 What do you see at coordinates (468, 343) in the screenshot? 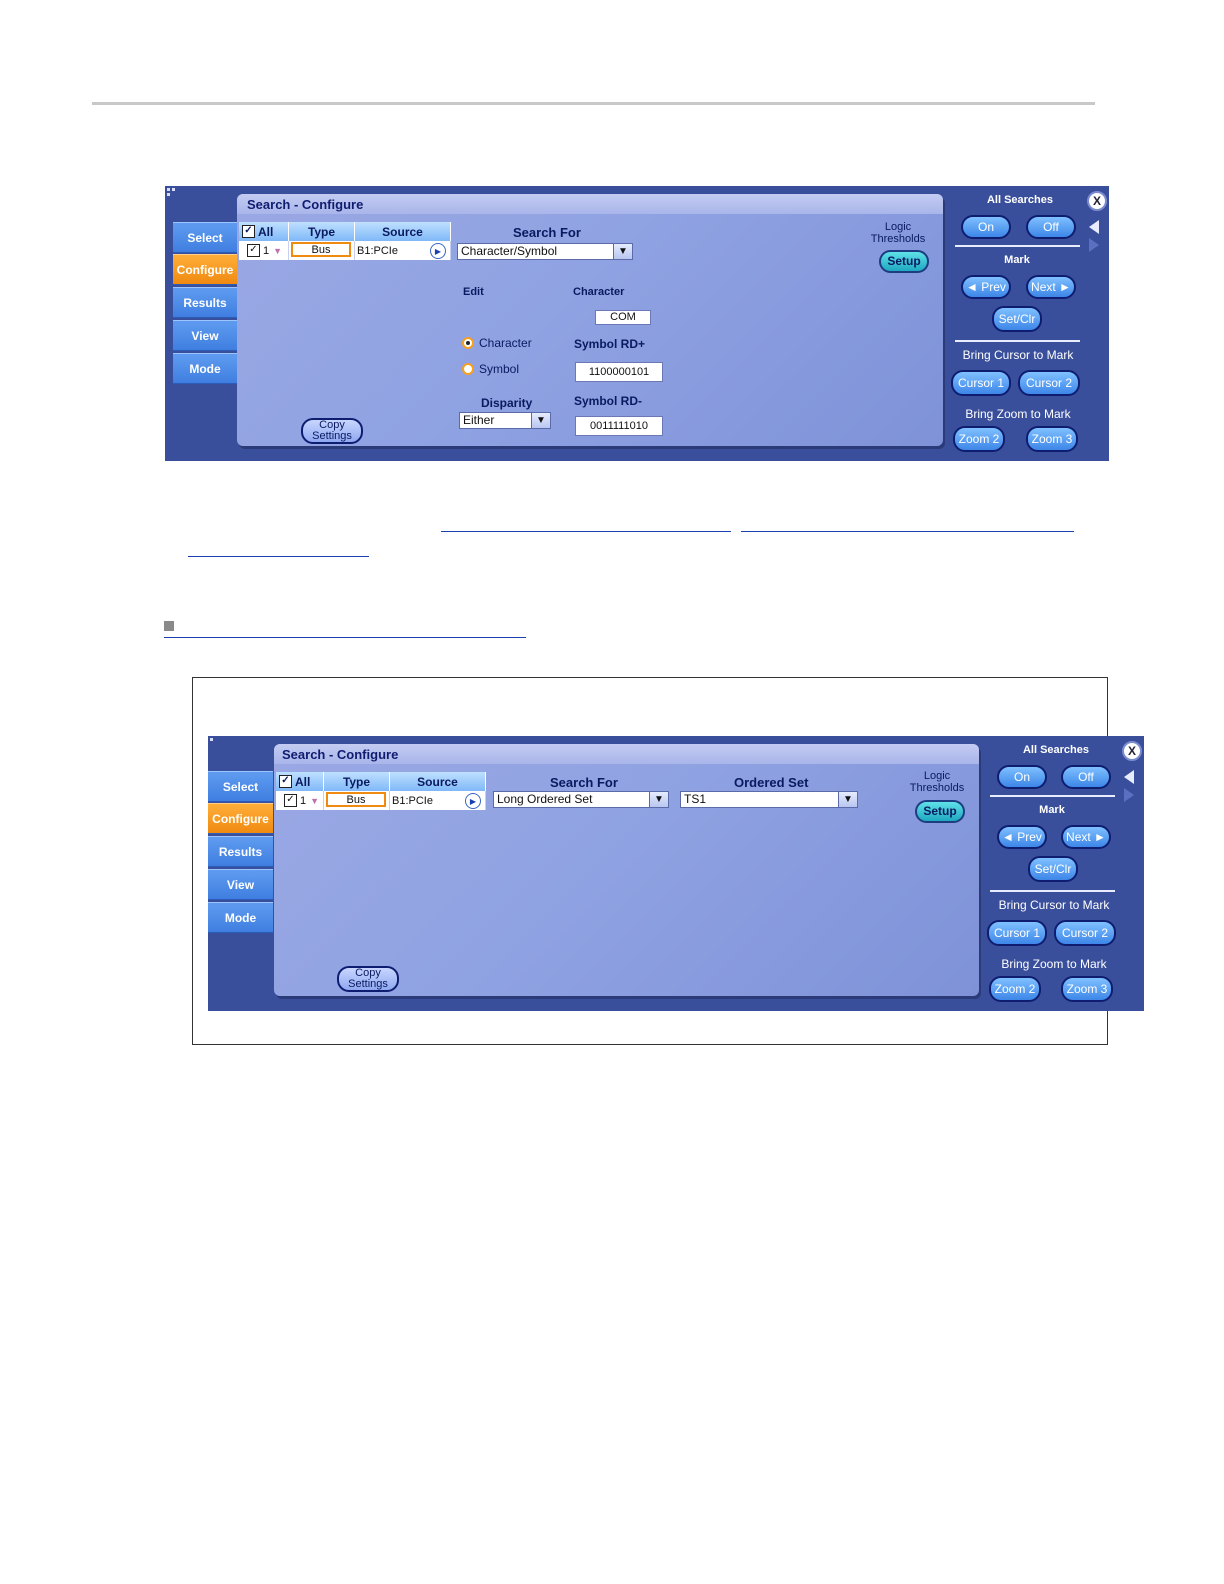
I see `radio-character` at bounding box center [468, 343].